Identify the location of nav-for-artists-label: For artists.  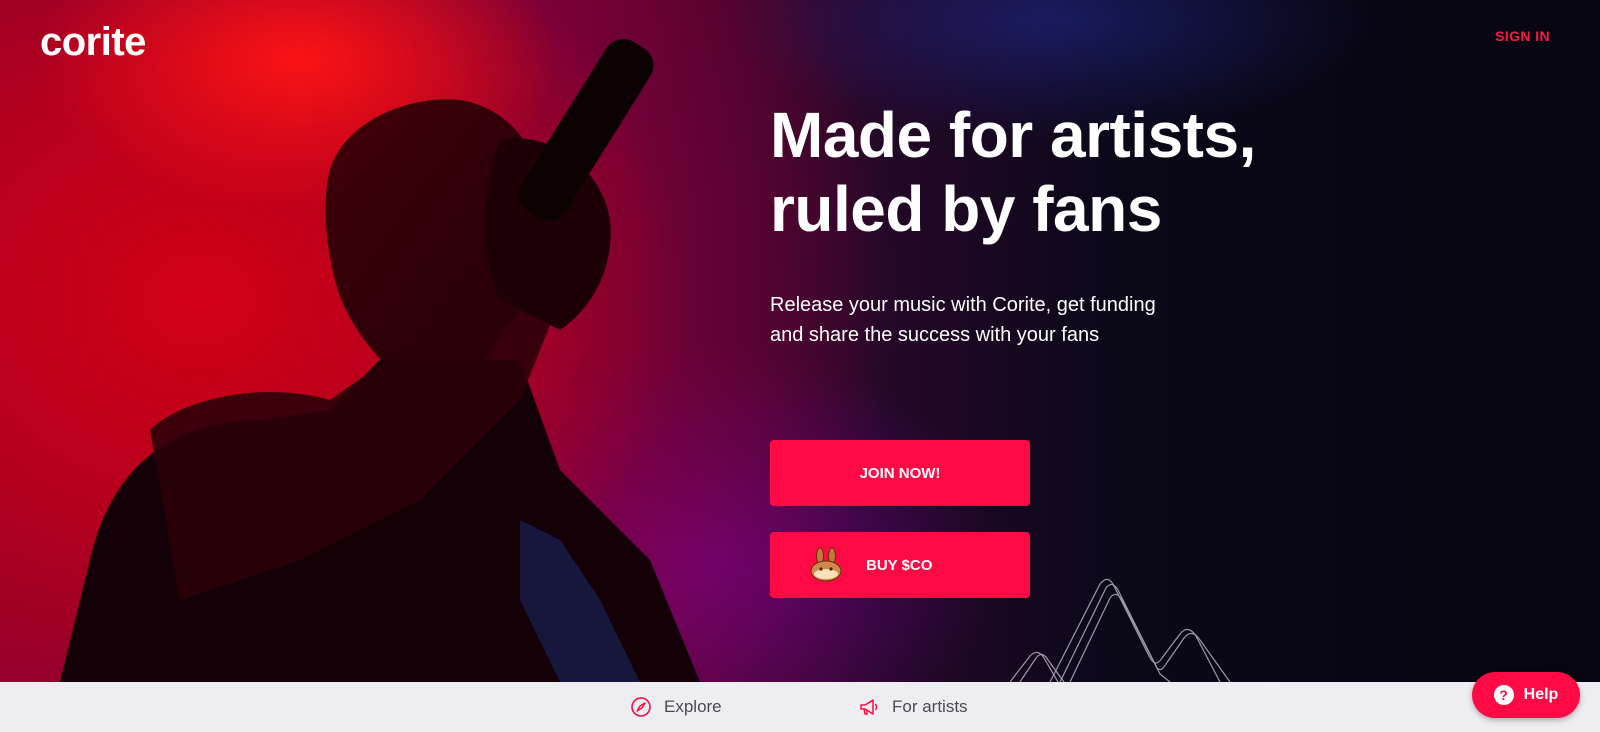
(930, 706).